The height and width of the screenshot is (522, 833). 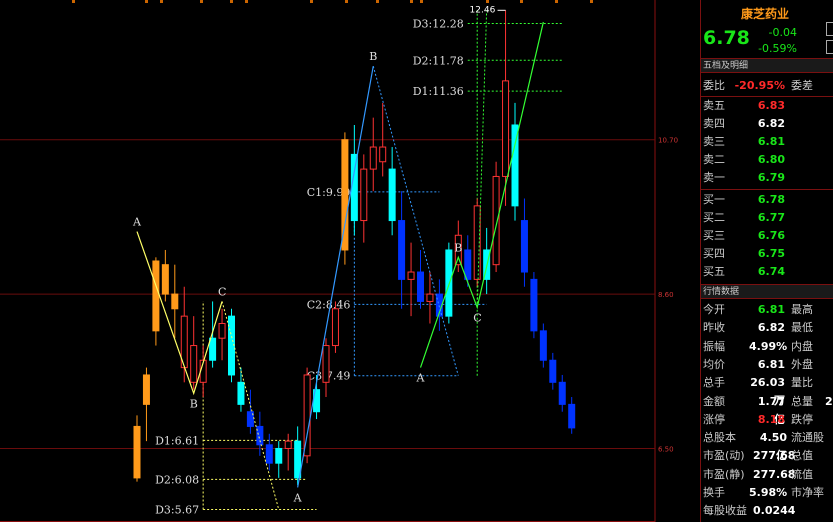 What do you see at coordinates (765, 13) in the screenshot?
I see `stock-name: 康芝药业` at bounding box center [765, 13].